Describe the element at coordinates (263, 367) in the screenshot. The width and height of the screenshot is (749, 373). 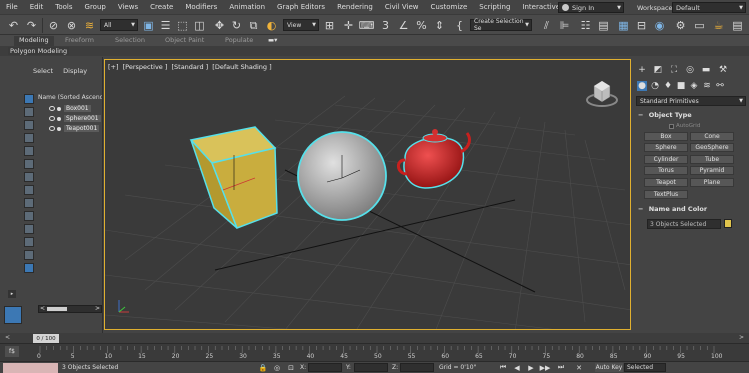
I see `lock-selection-icon: 🔒` at that location.